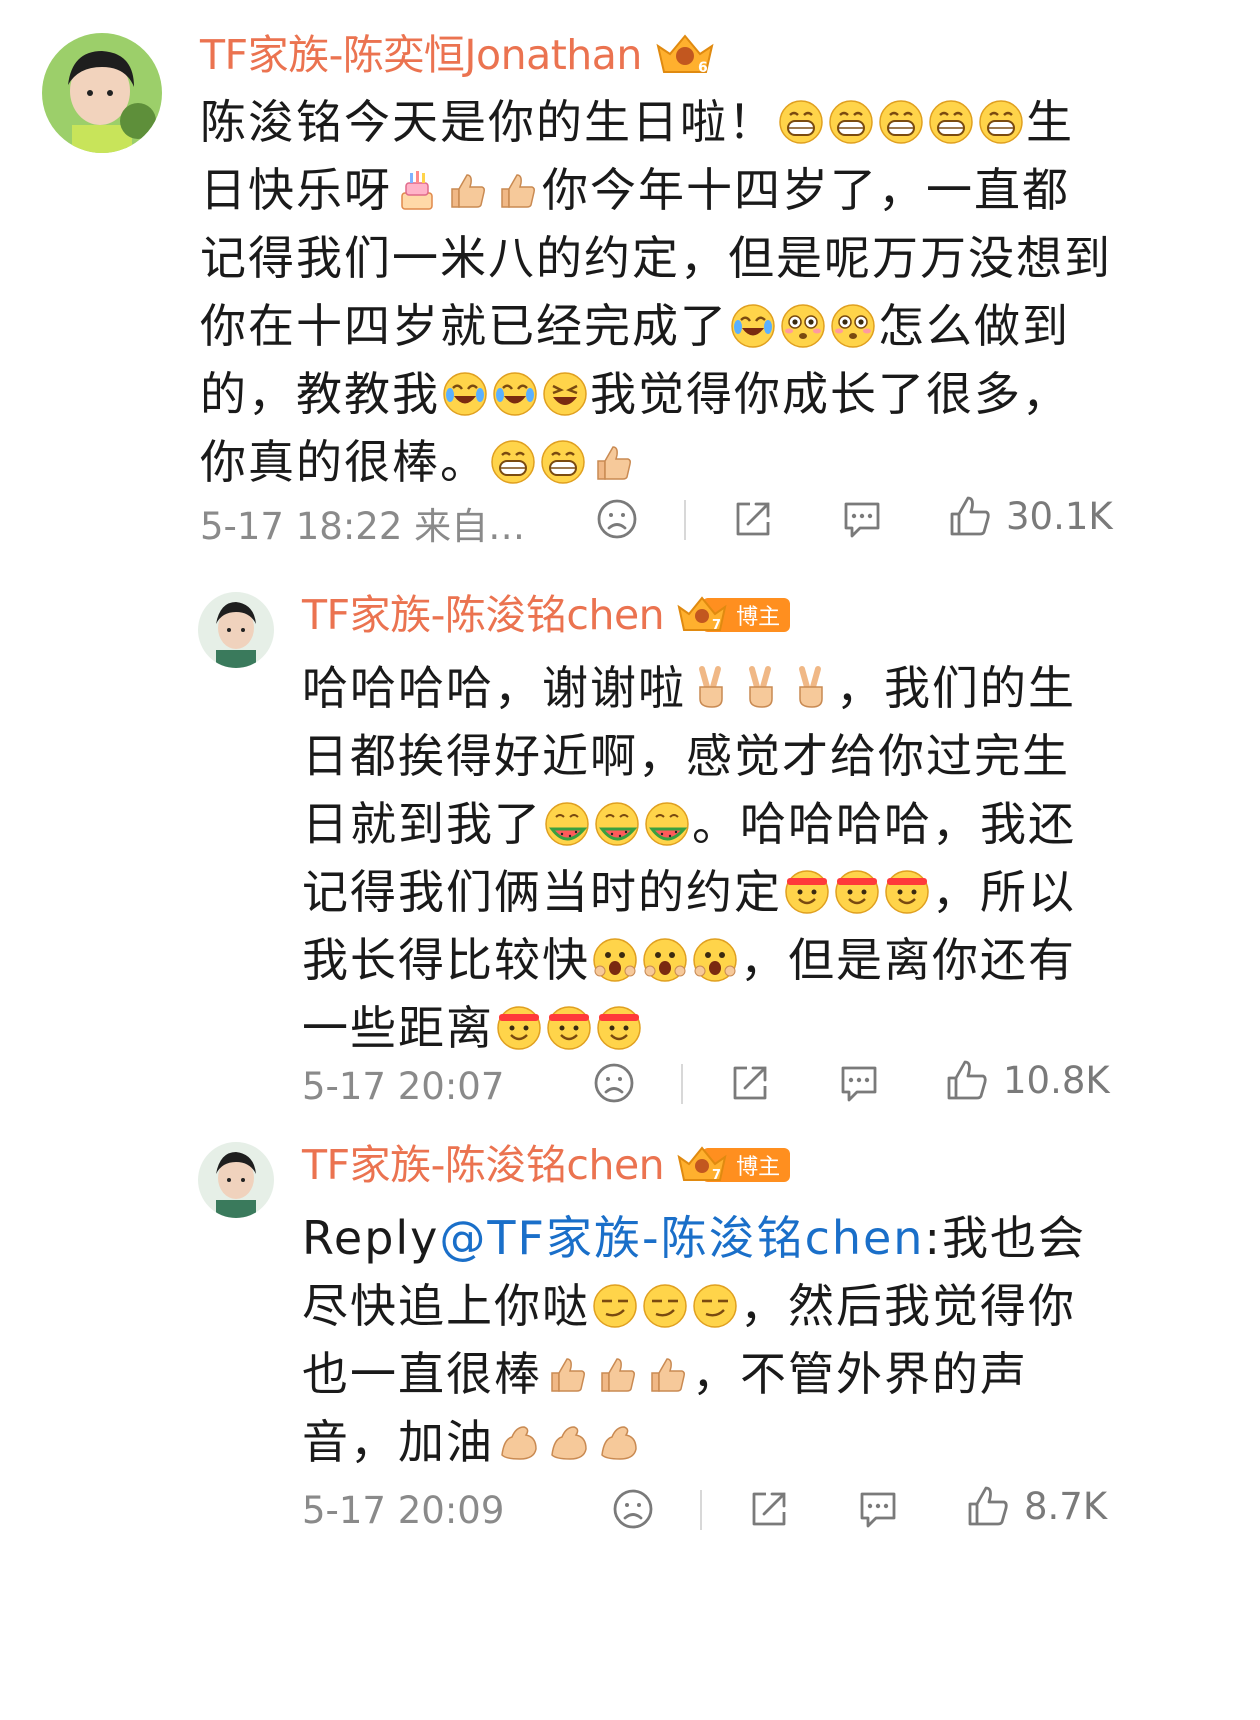  Describe the element at coordinates (488, 122) in the screenshot. I see `comment-text-segment: 陈浚铭今天是你的生日啦！` at that location.